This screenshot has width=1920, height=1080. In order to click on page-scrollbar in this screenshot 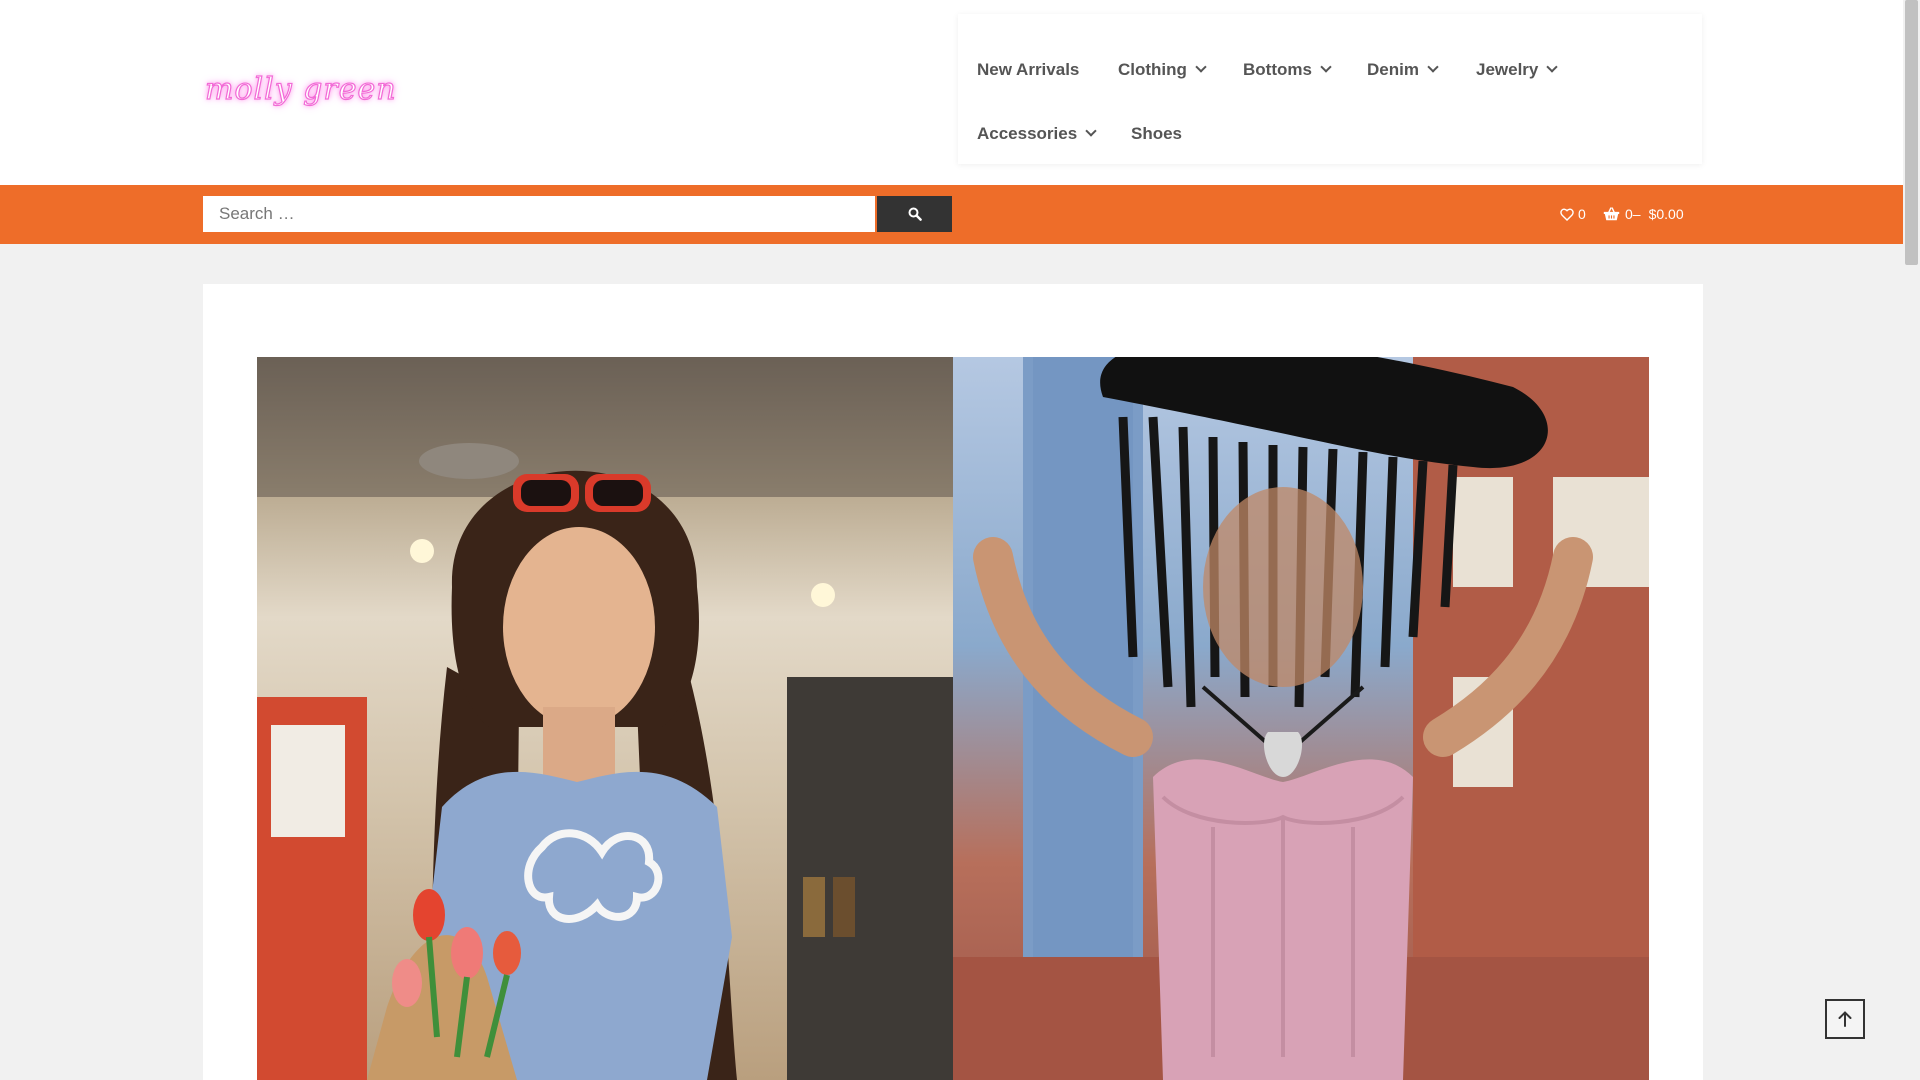, I will do `click(1911, 540)`.